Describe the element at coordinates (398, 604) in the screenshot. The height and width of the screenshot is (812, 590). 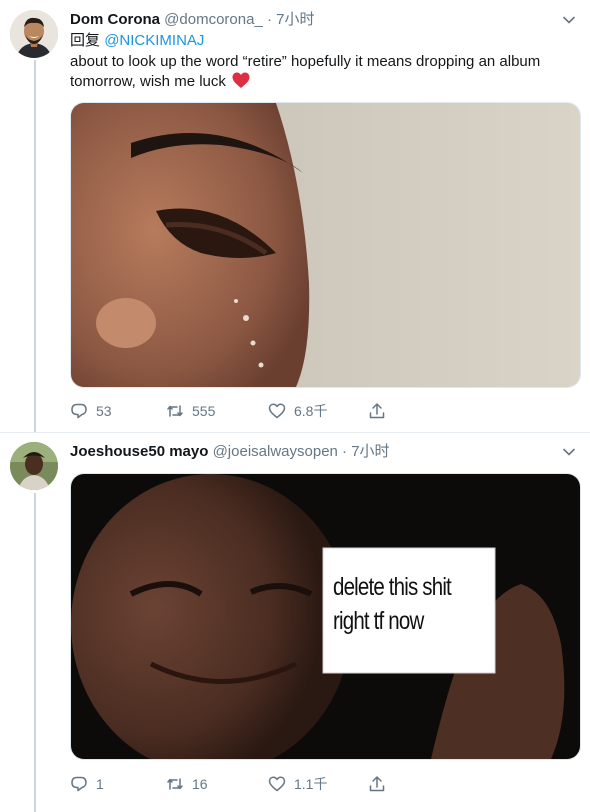
I see `photo-sign: delete this shit right tf now` at that location.